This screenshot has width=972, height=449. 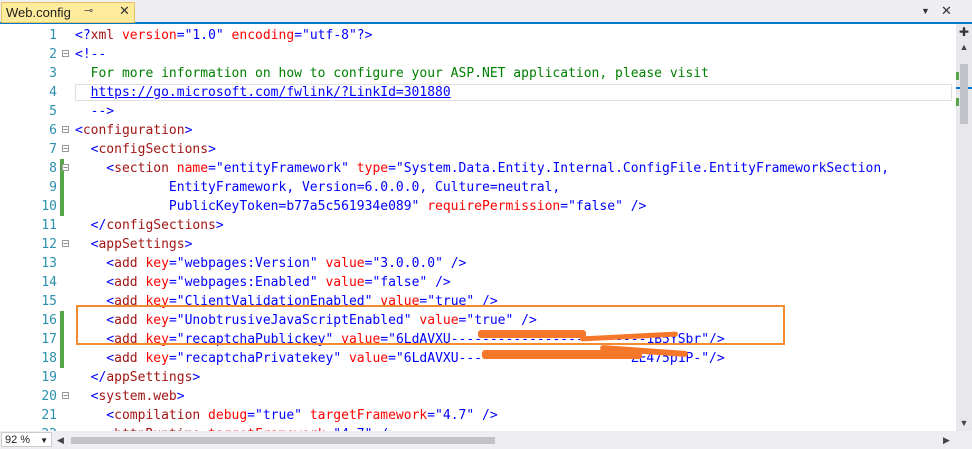 What do you see at coordinates (141, 168) in the screenshot?
I see `code-token: section` at bounding box center [141, 168].